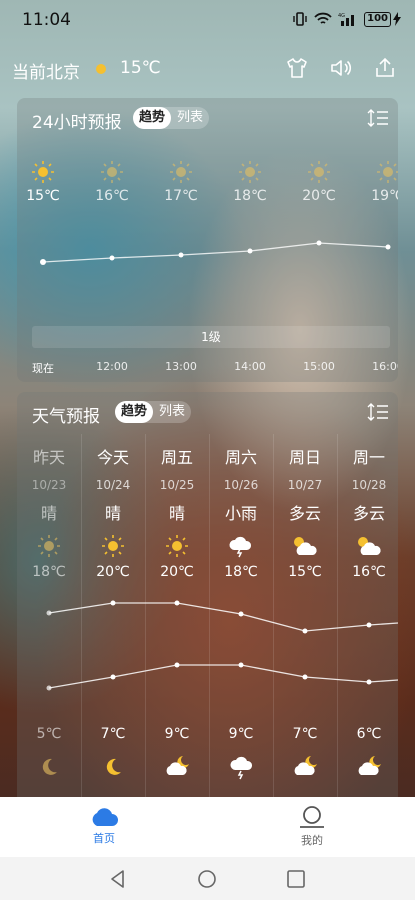  What do you see at coordinates (112, 366) in the screenshot?
I see `hourly-time: 12:00` at bounding box center [112, 366].